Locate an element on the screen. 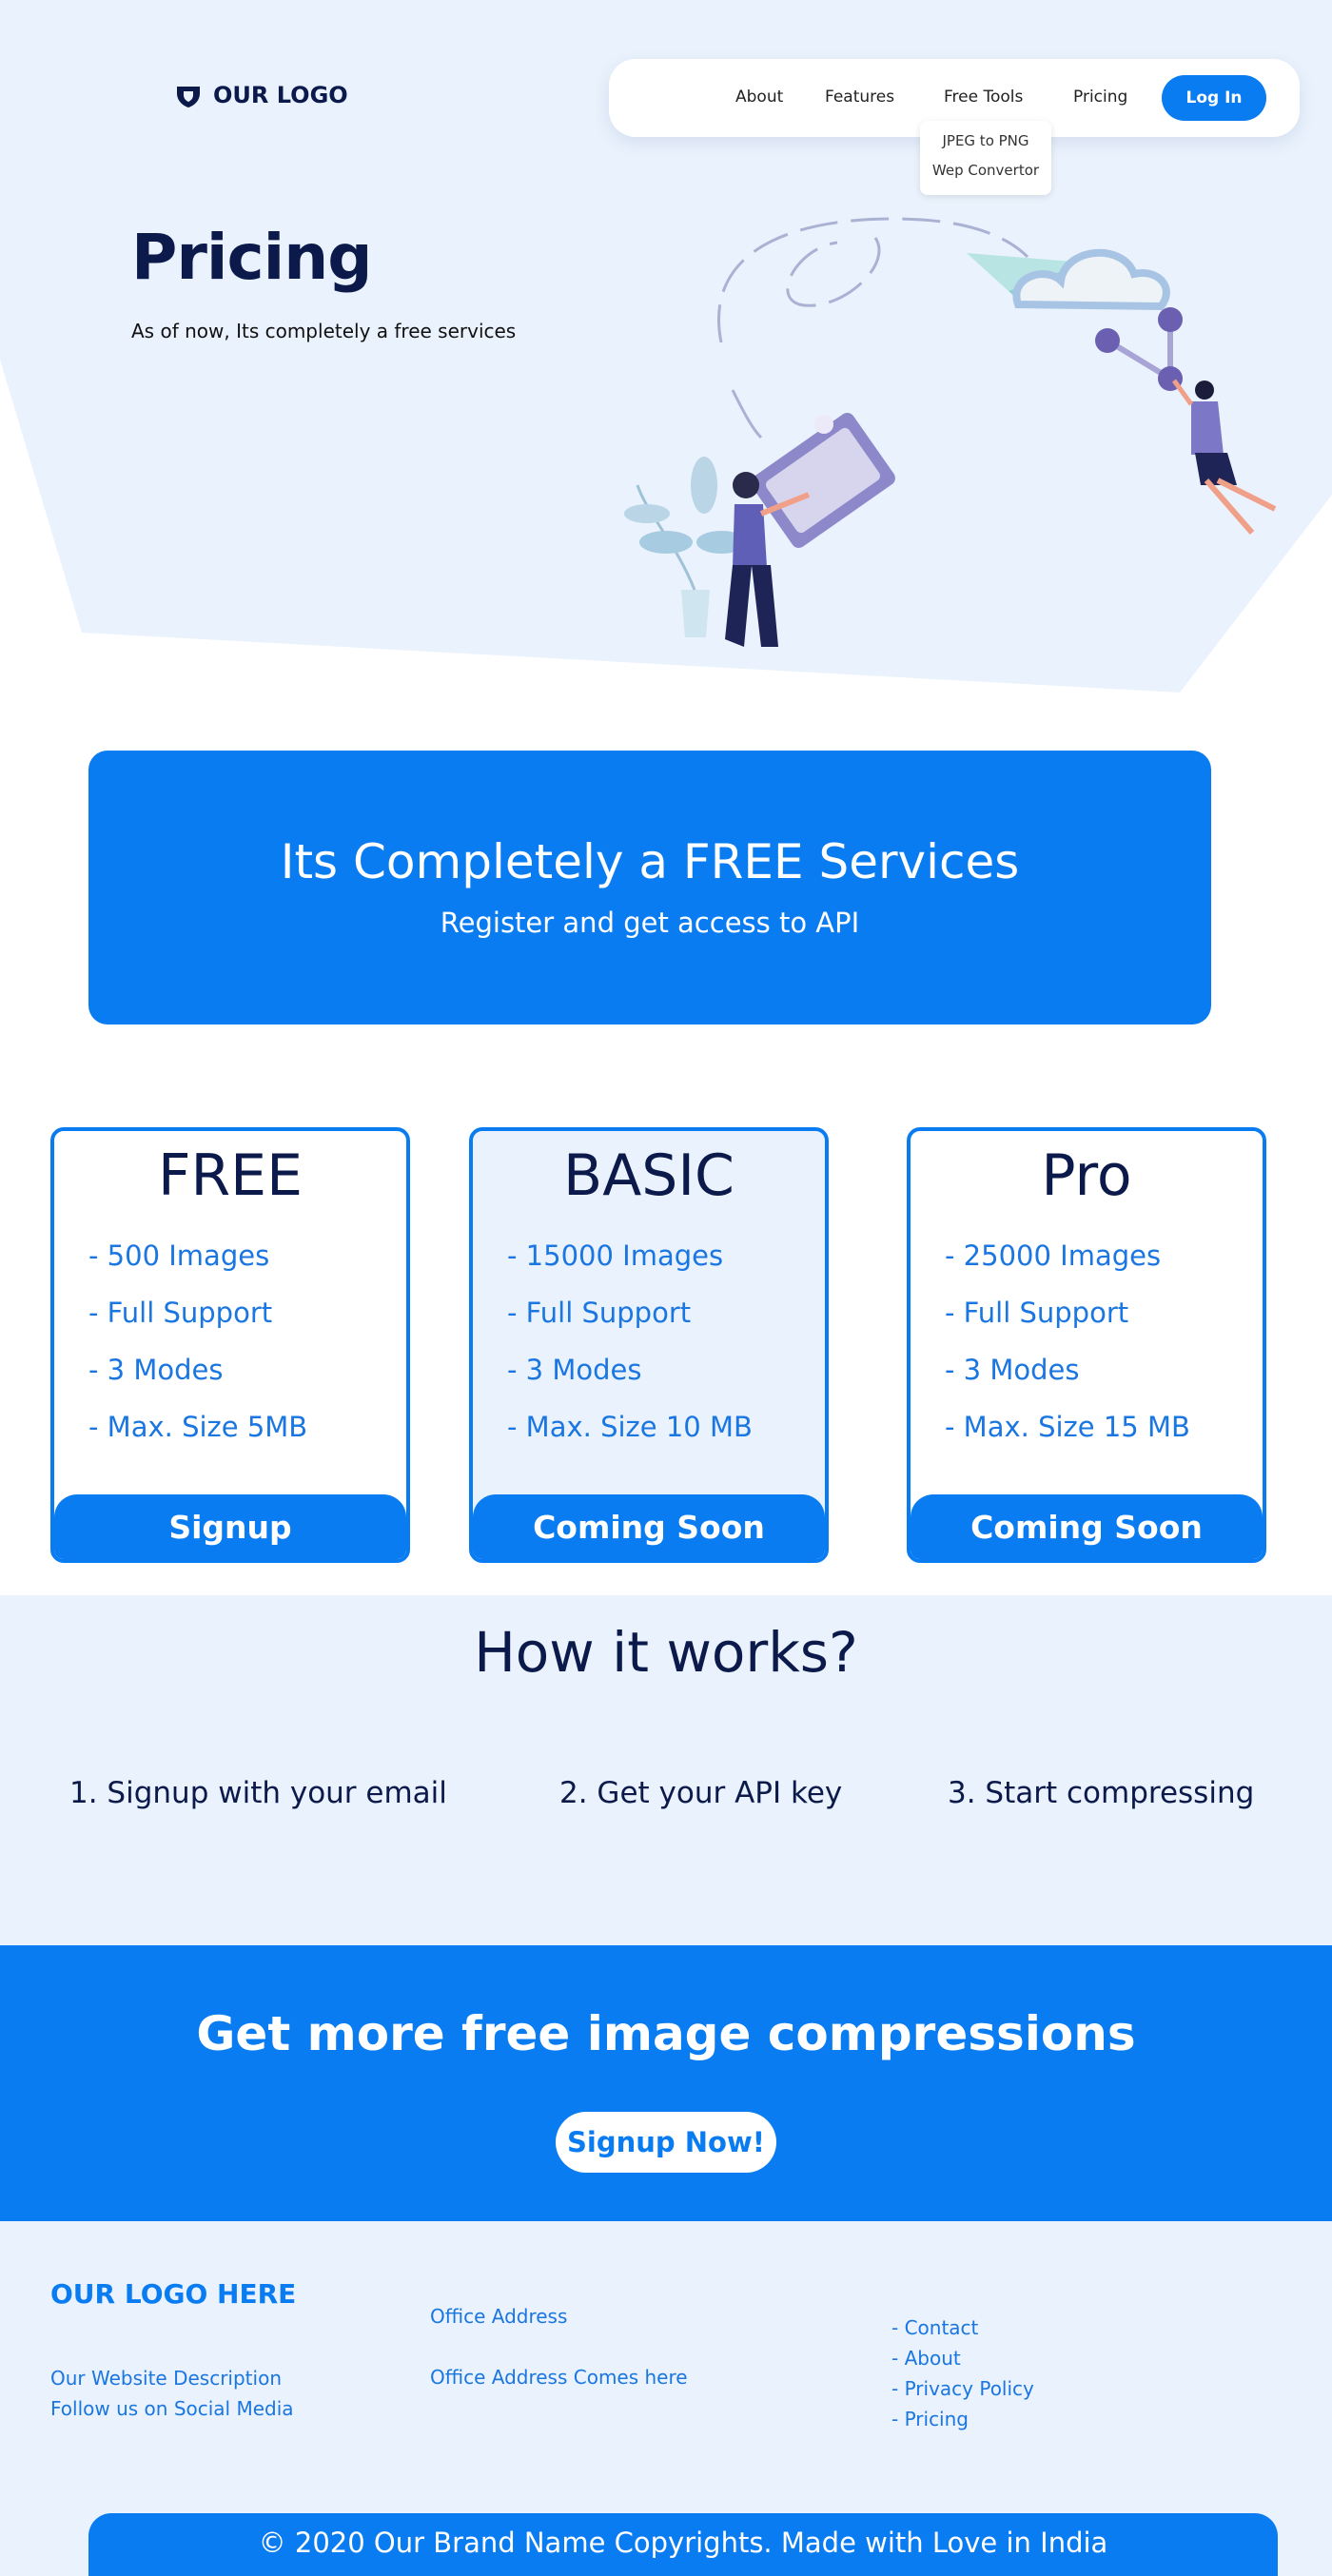 The image size is (1332, 2576). plan-feature: - Max. Size 10 MB is located at coordinates (630, 1427).